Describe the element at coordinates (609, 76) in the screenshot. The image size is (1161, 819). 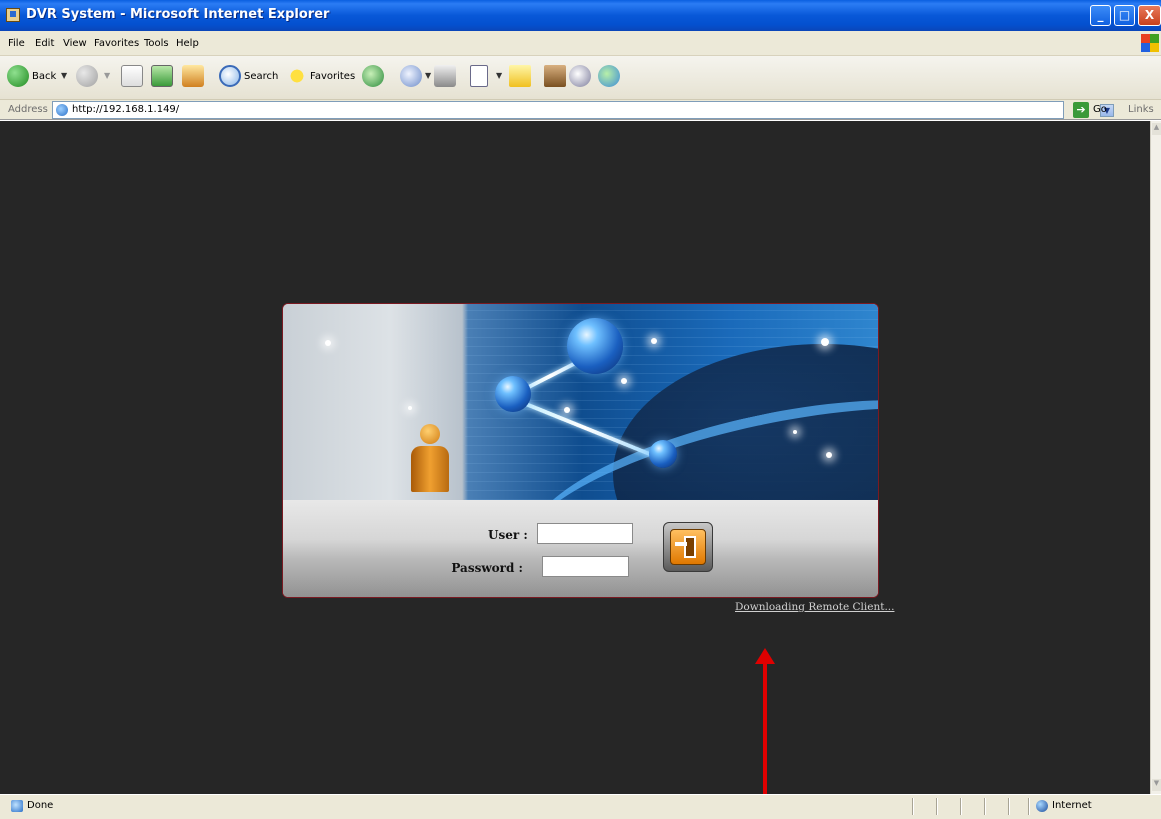
I see `contacts-icon` at that location.